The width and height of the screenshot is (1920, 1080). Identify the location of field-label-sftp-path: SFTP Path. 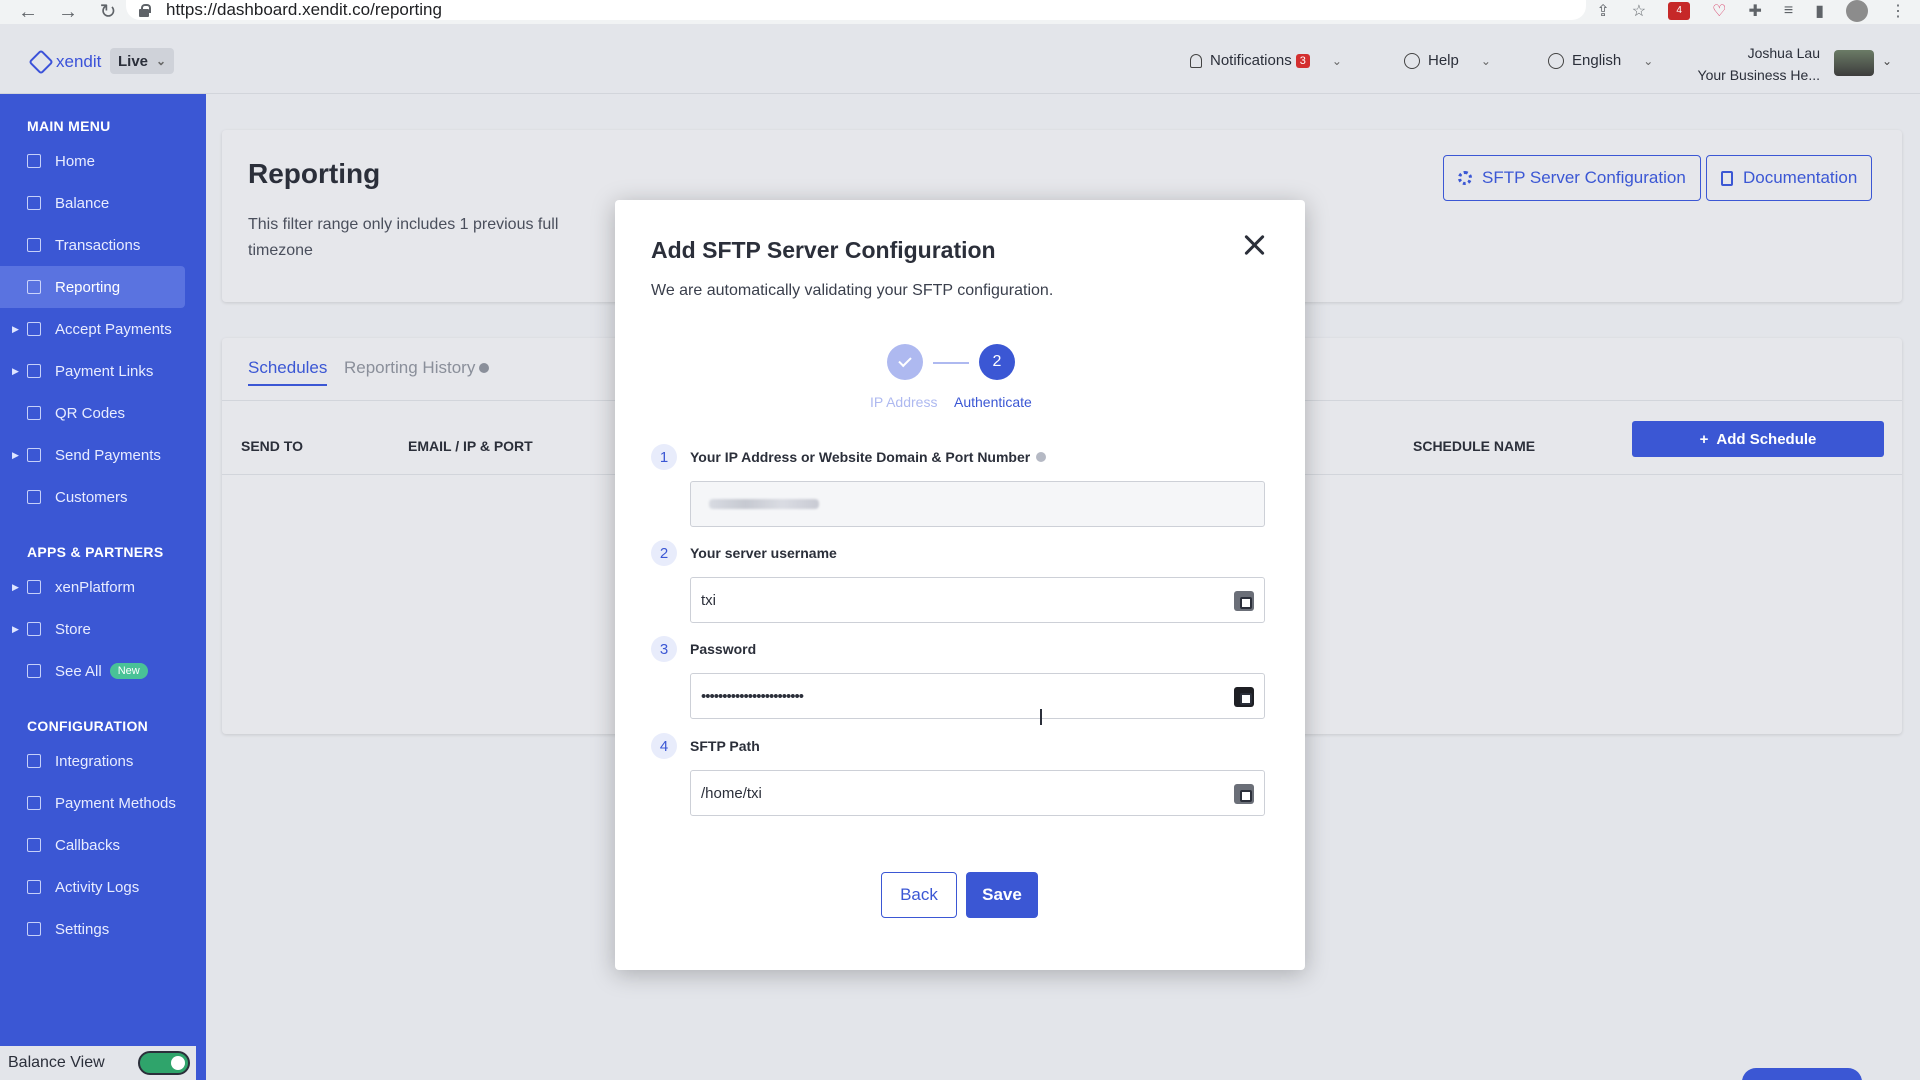
(725, 746).